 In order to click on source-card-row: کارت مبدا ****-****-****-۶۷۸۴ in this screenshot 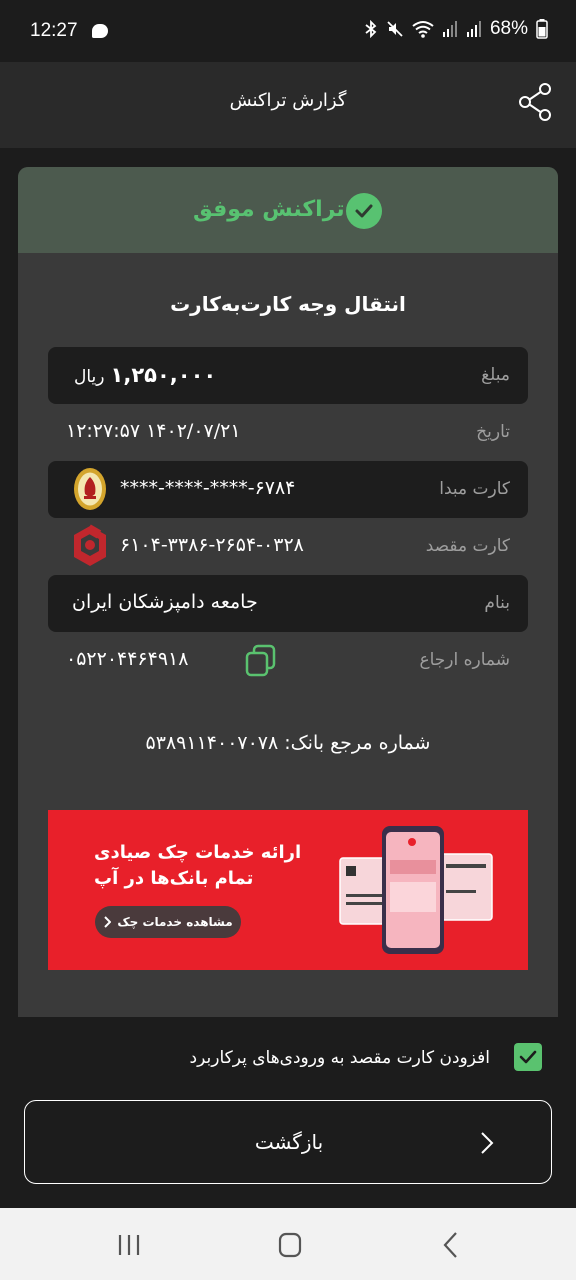, I will do `click(288, 489)`.